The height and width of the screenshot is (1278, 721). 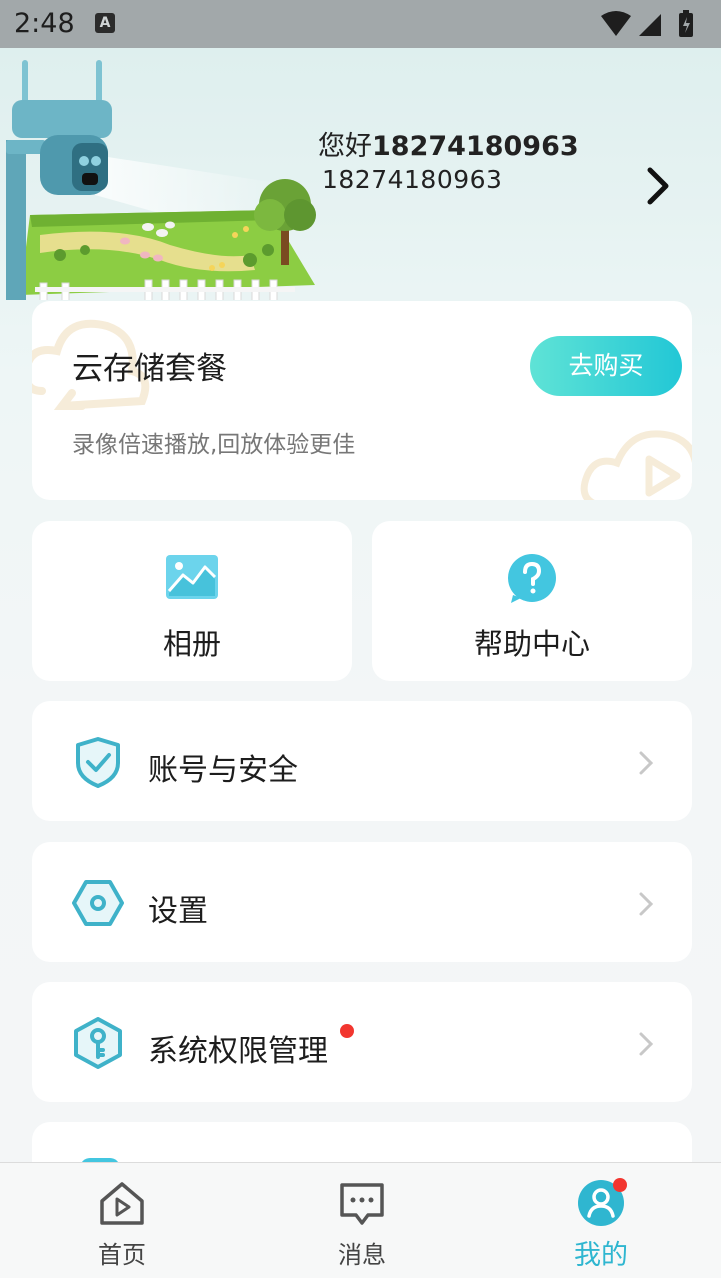 I want to click on message-icon, so click(x=362, y=1204).